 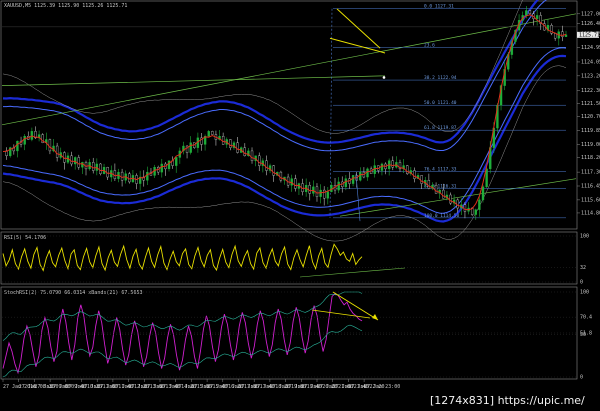 What do you see at coordinates (590, 158) in the screenshot?
I see `price-tick-label: 1118.20` at bounding box center [590, 158].